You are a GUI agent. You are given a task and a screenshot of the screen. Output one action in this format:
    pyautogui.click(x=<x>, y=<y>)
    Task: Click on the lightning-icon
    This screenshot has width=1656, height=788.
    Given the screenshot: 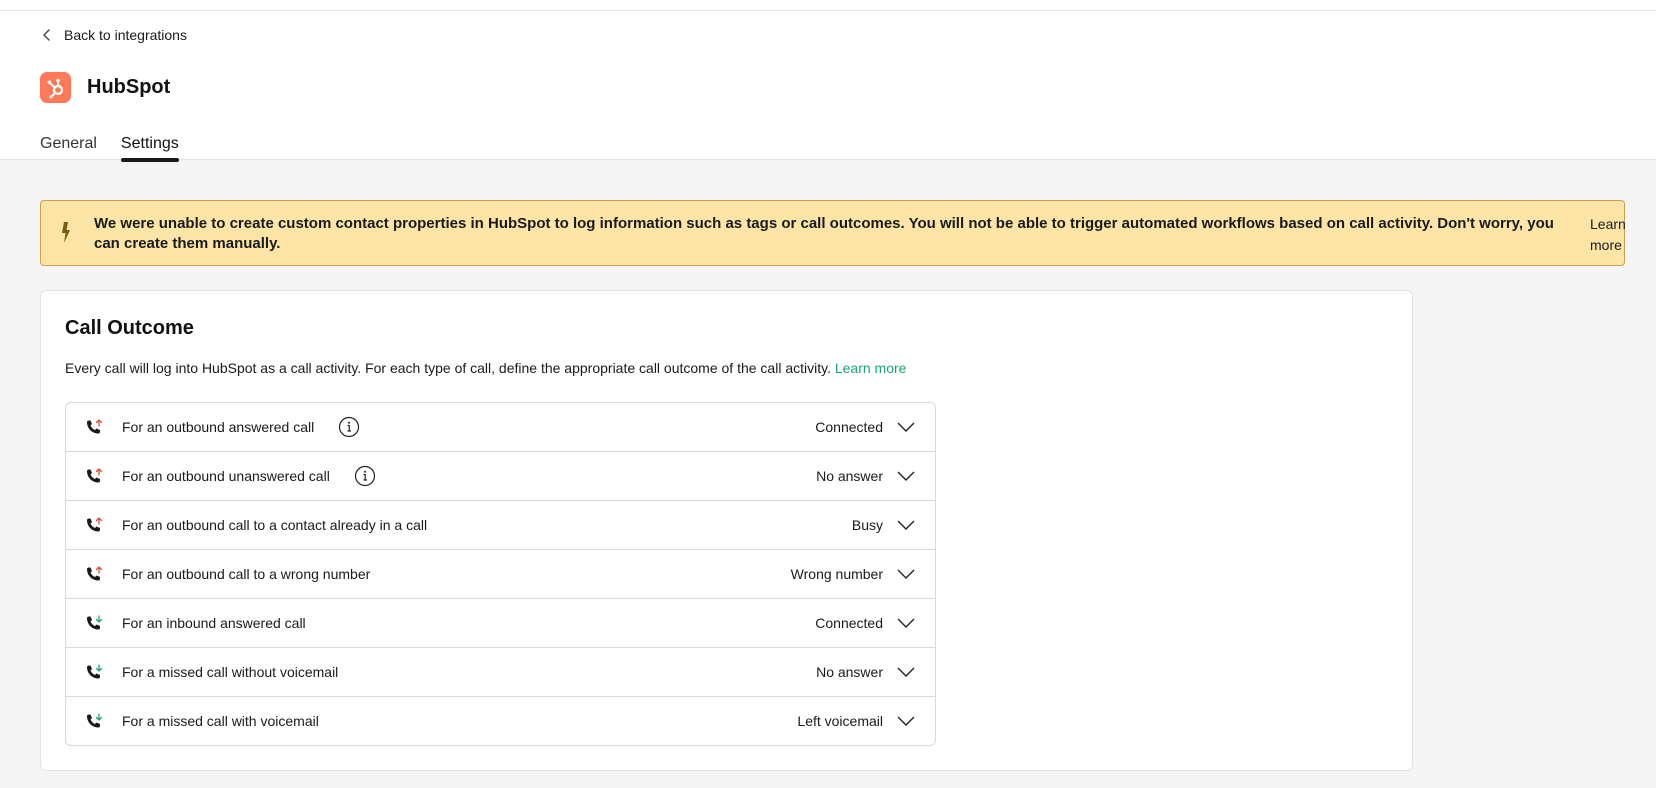 What is the action you would take?
    pyautogui.click(x=66, y=232)
    